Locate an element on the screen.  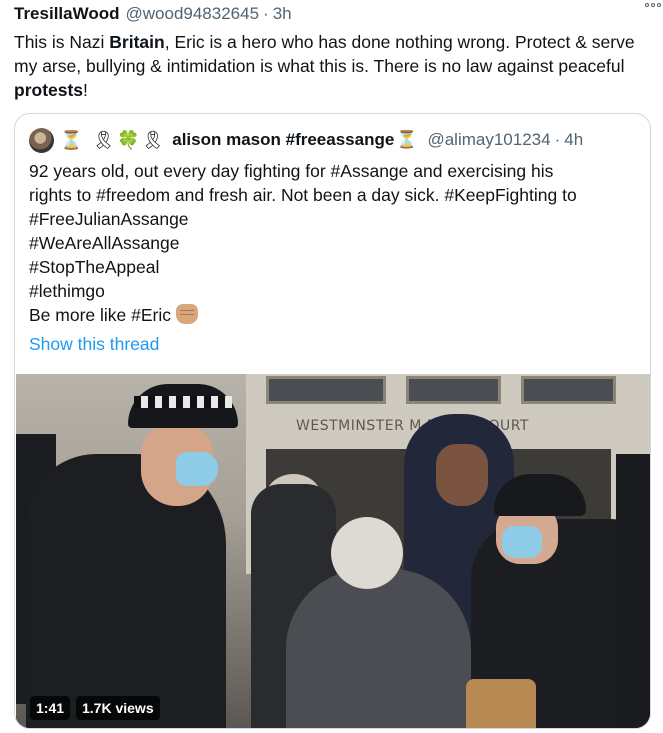
hashtag-link: #StopTheAppeal is located at coordinates (334, 267).